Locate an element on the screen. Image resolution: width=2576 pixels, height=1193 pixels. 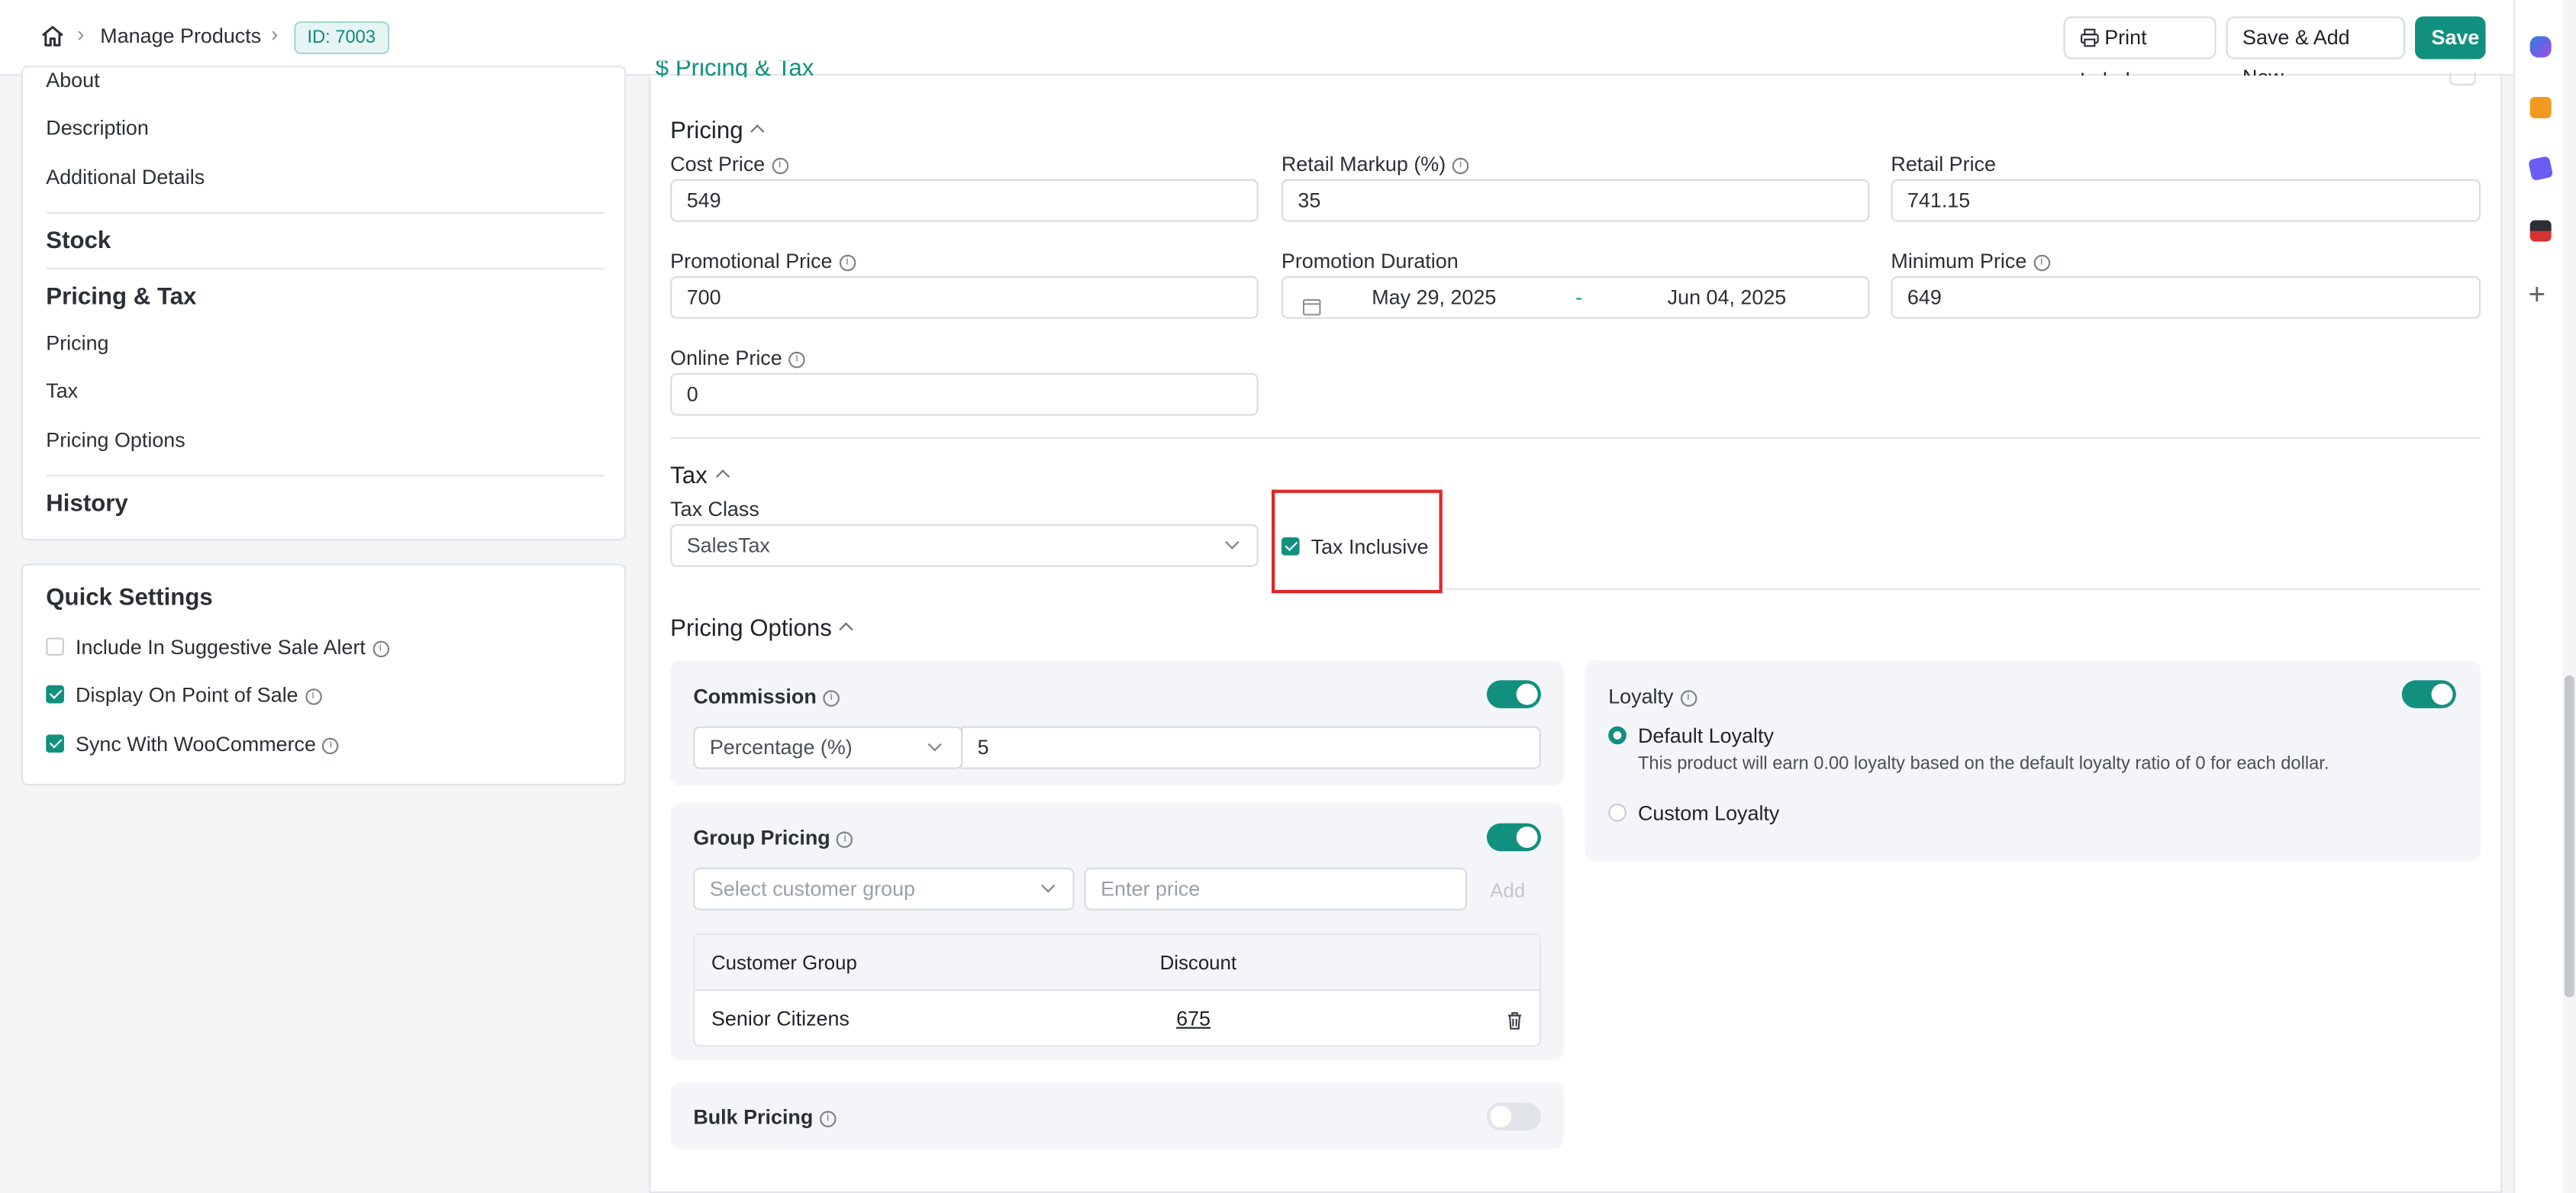
group-pricing-title: Group Pricing i is located at coordinates (773, 838).